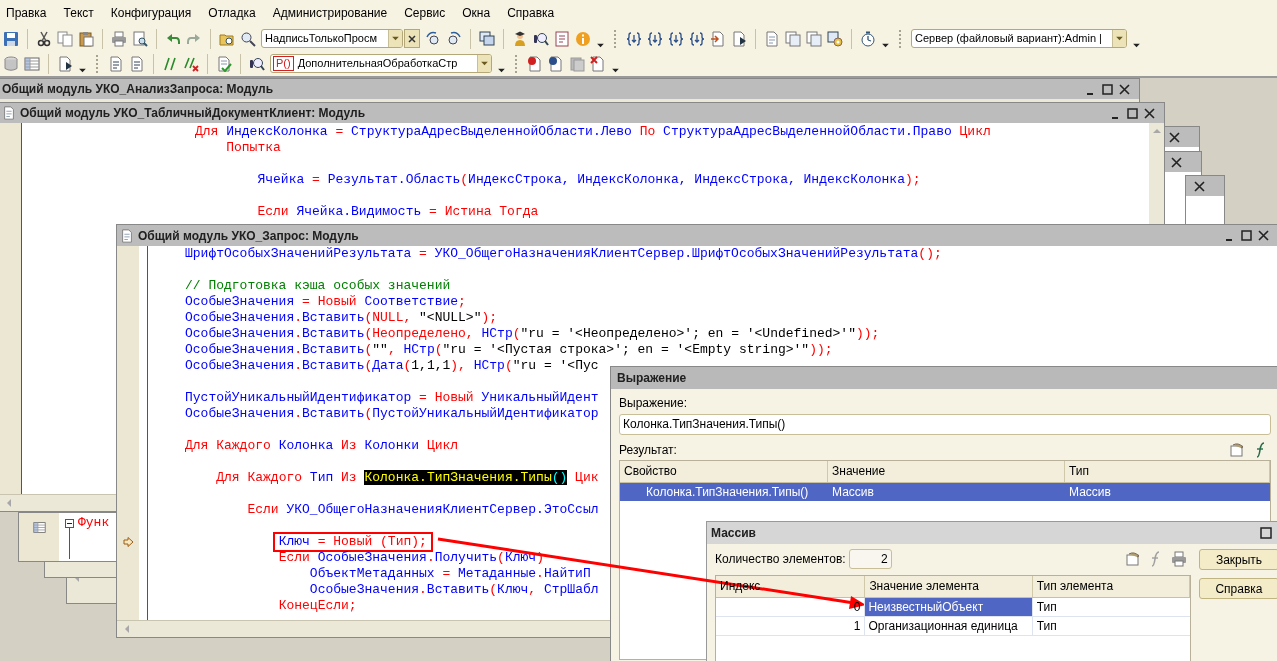  Describe the element at coordinates (868, 38) in the screenshot. I see `stopwatch-icon` at that location.